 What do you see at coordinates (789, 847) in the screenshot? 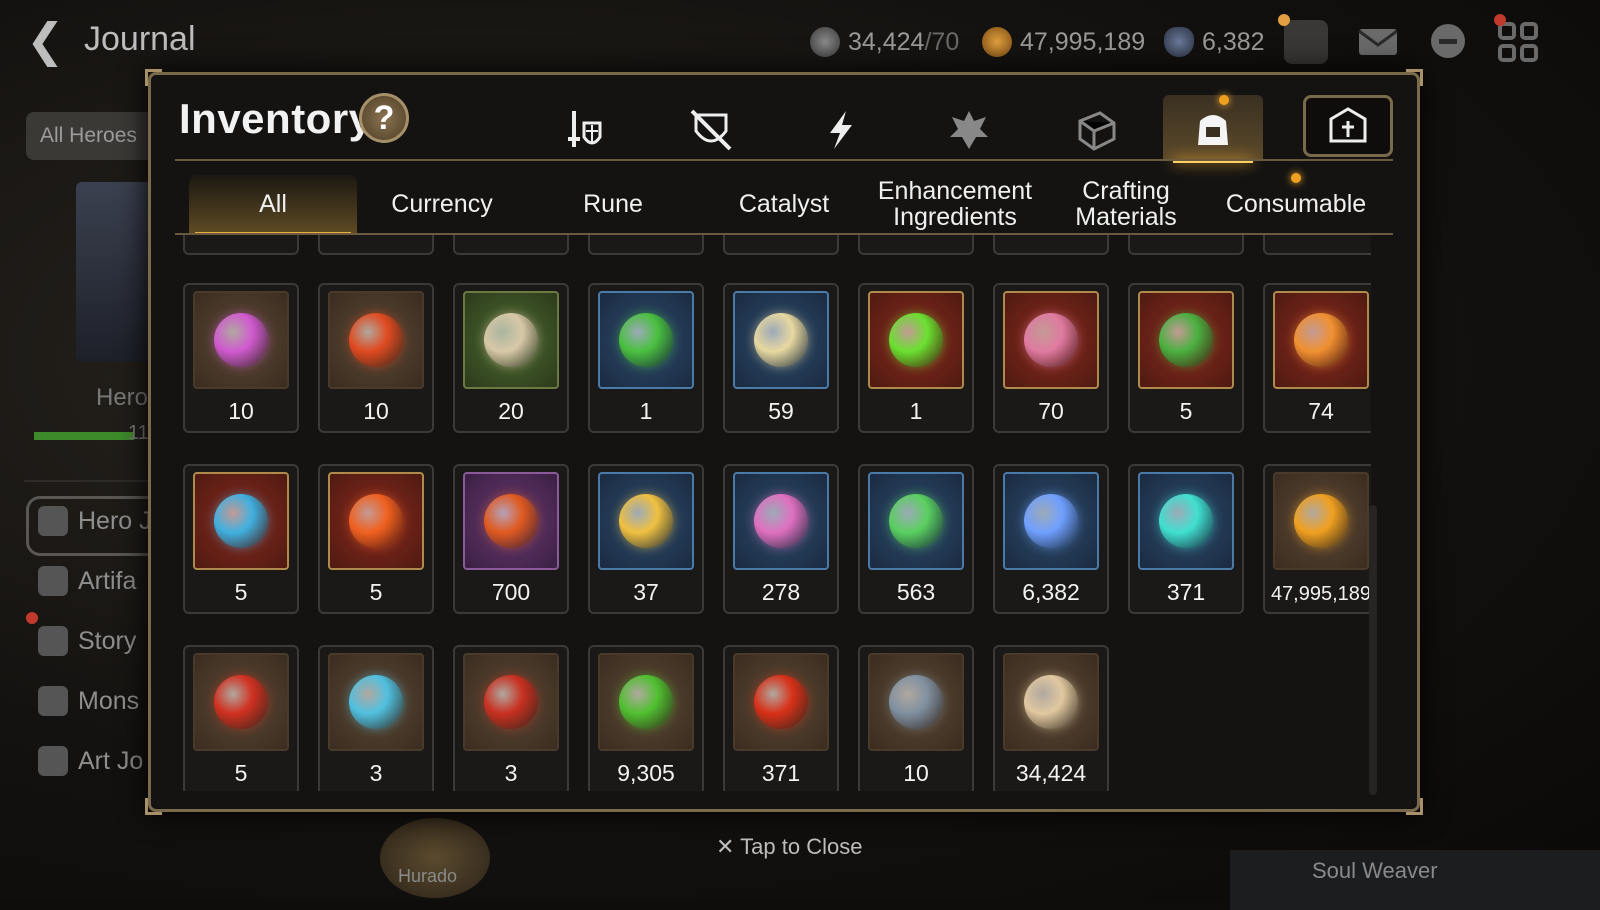
I see `close-button: ✕ Tap to Close` at bounding box center [789, 847].